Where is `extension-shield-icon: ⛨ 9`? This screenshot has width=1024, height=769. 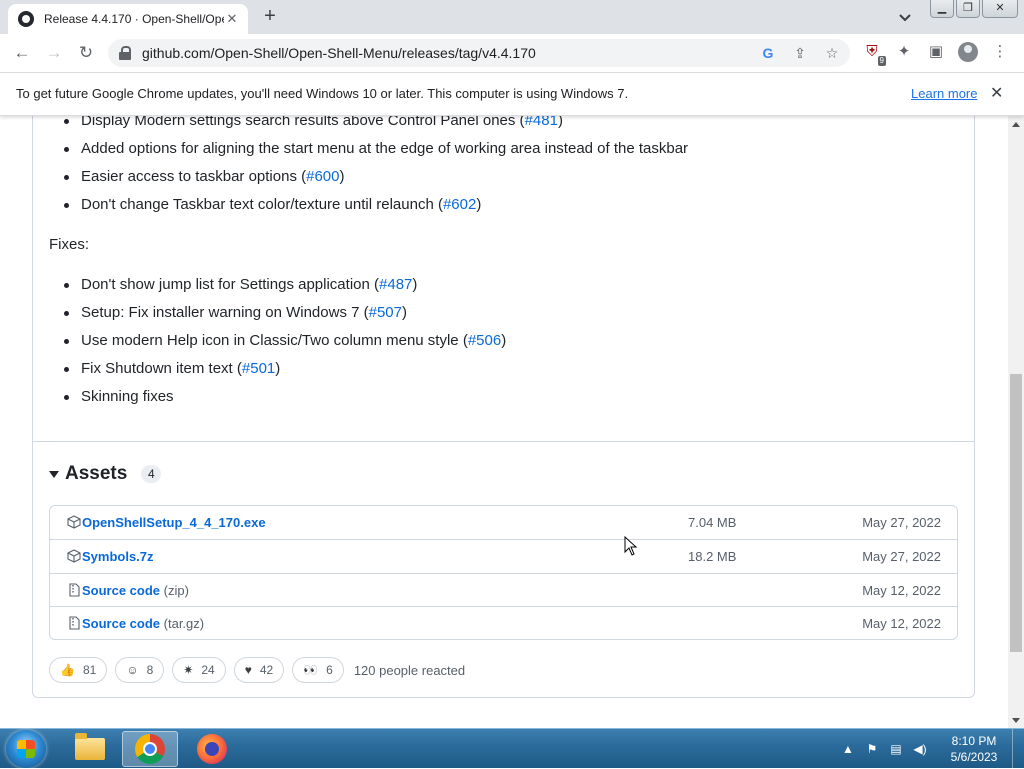 extension-shield-icon: ⛨ 9 is located at coordinates (874, 54).